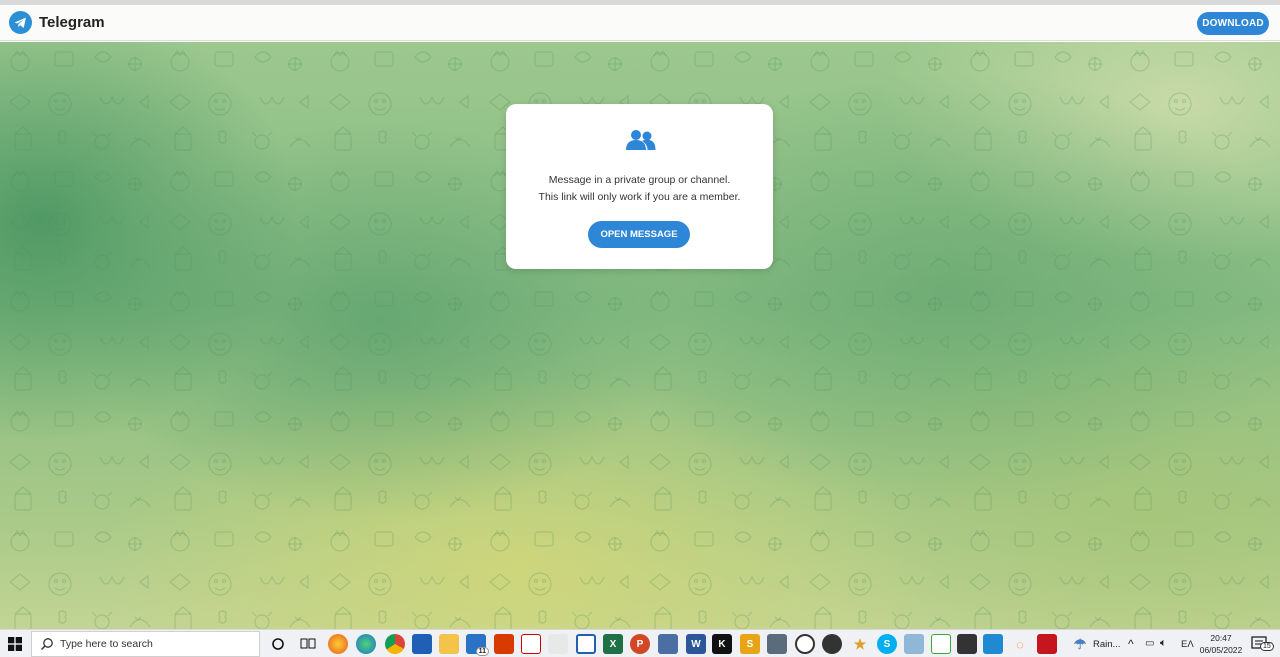 The height and width of the screenshot is (657, 1280). I want to click on search-icon, so click(46, 644).